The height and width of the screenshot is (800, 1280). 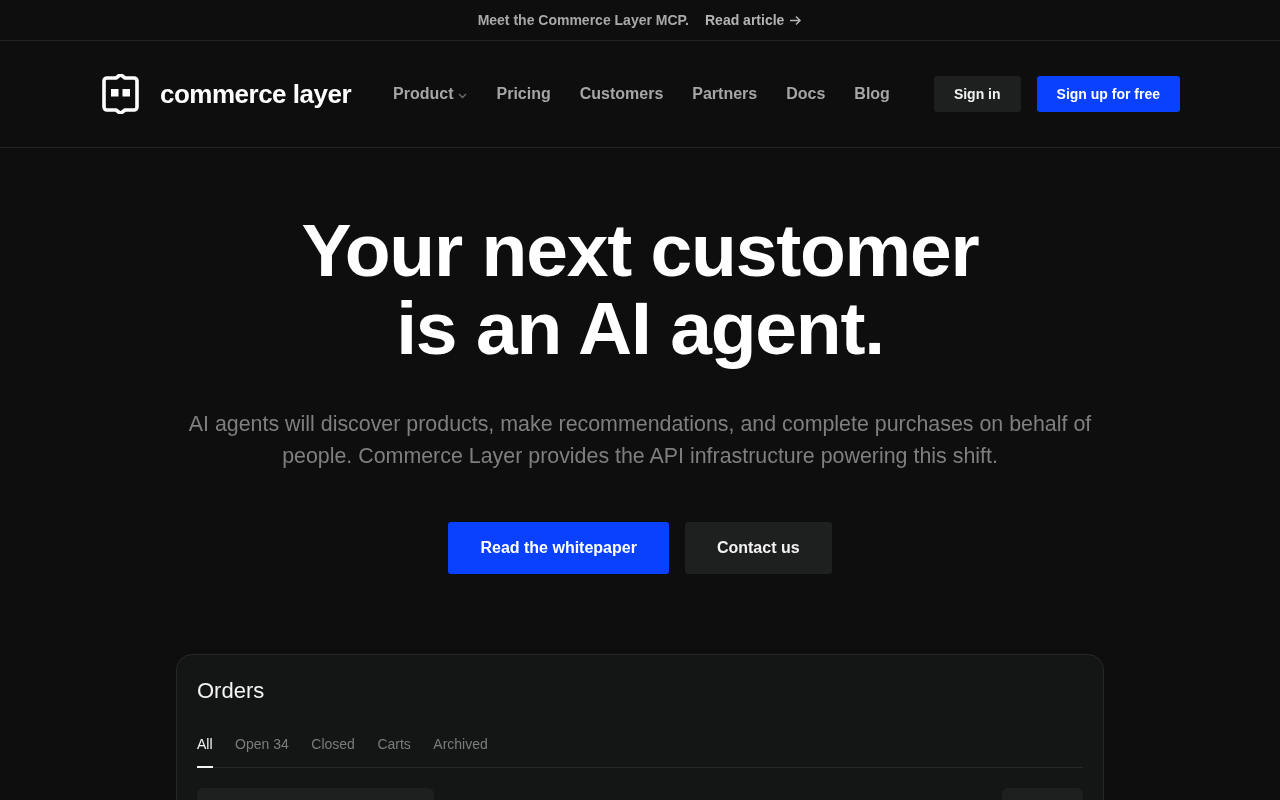 What do you see at coordinates (796, 20) in the screenshot?
I see `arrow-right-icon` at bounding box center [796, 20].